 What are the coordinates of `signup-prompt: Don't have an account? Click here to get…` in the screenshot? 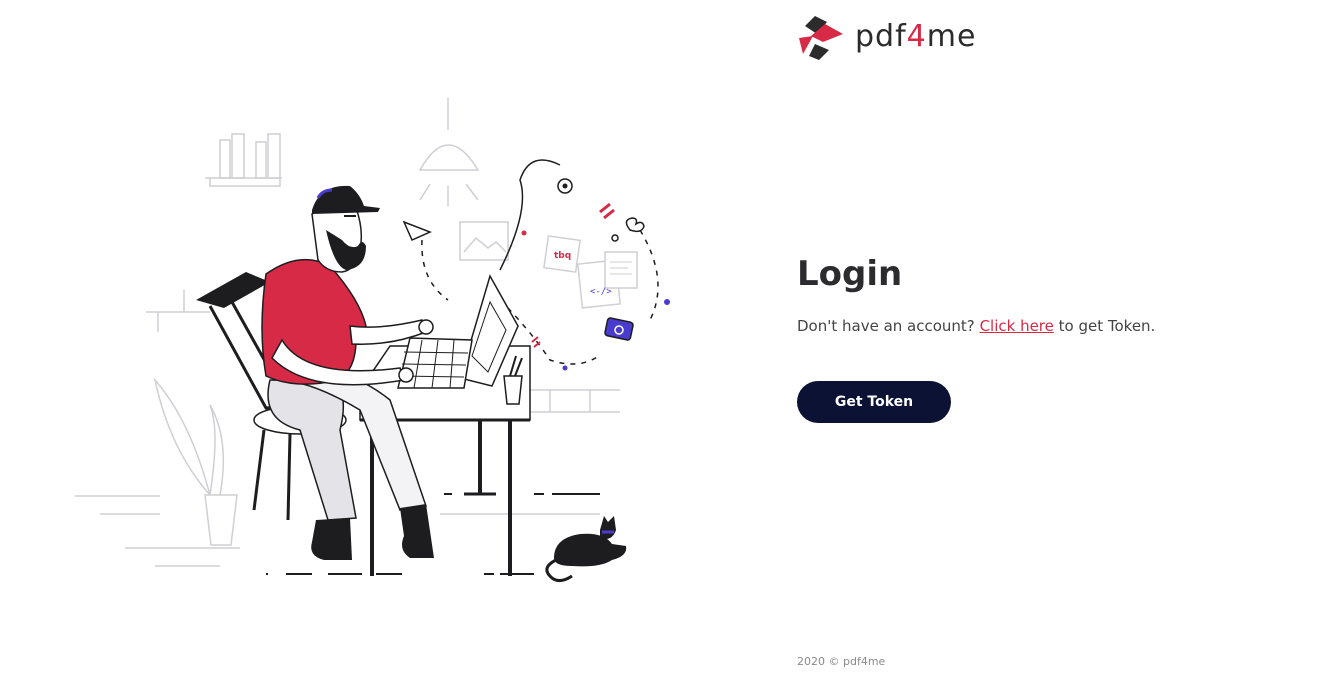 It's located at (976, 326).